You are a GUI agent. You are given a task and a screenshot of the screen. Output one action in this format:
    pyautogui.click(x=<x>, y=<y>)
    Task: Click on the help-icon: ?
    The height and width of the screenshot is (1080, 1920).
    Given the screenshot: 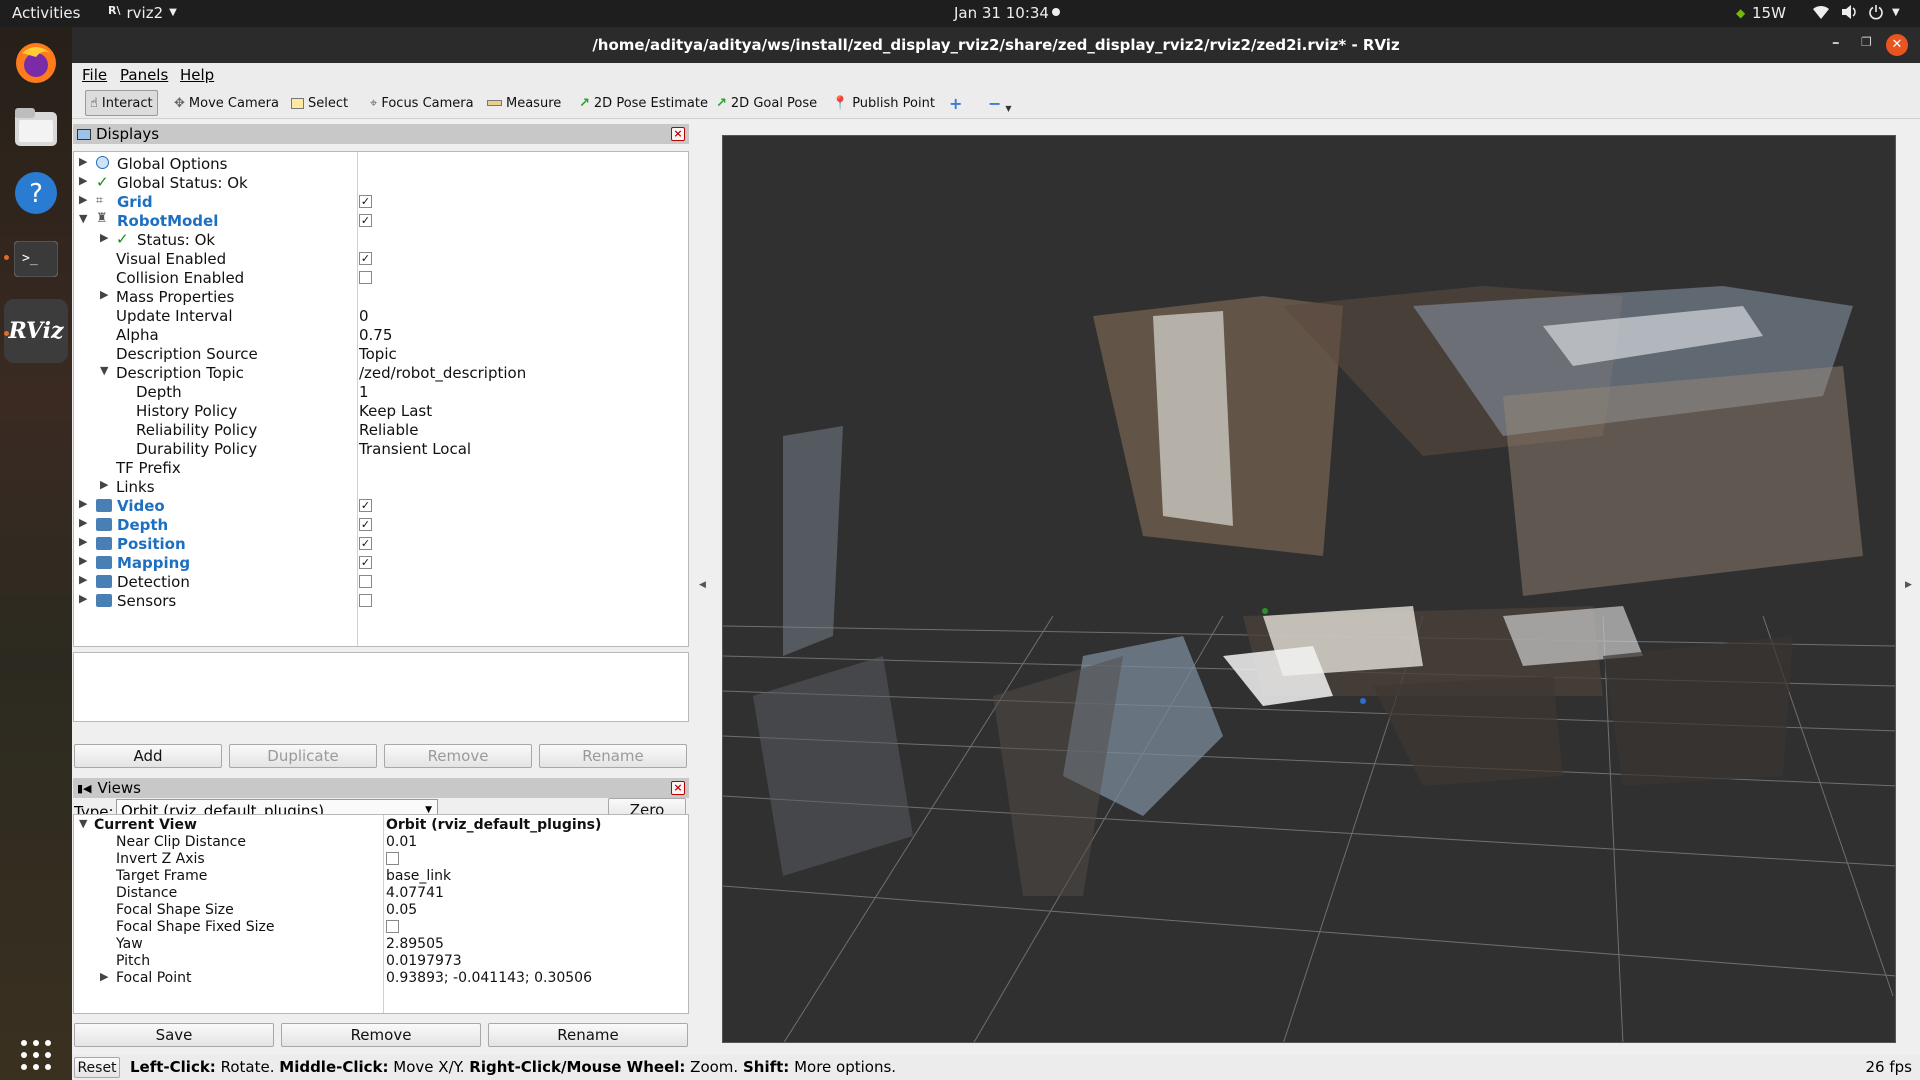 What is the action you would take?
    pyautogui.click(x=36, y=193)
    